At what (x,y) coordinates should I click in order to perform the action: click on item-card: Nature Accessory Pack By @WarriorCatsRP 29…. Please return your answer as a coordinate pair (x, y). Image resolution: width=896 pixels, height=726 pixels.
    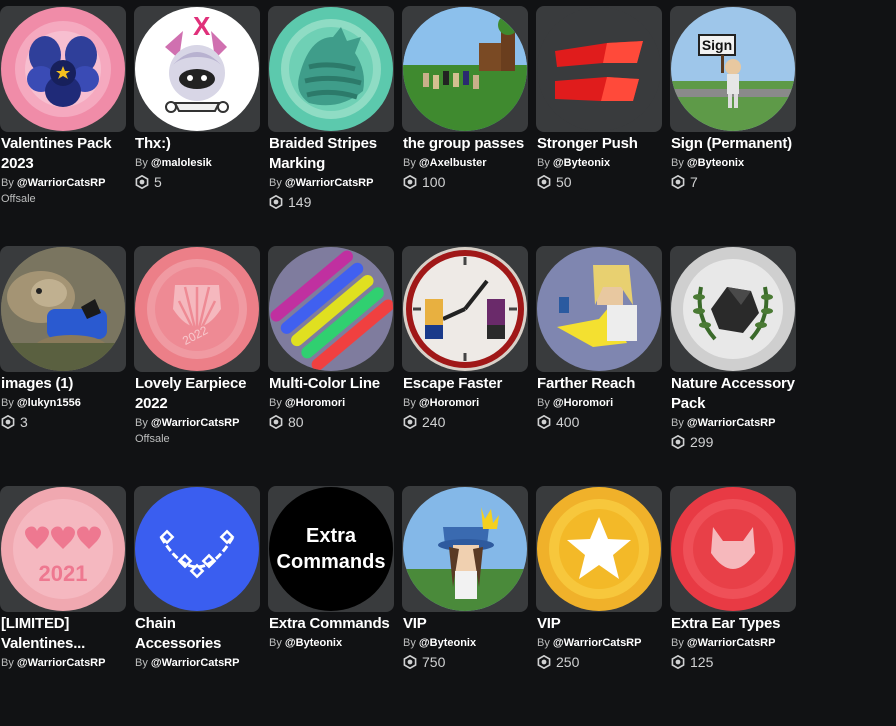
    Looking at the image, I should click on (733, 366).